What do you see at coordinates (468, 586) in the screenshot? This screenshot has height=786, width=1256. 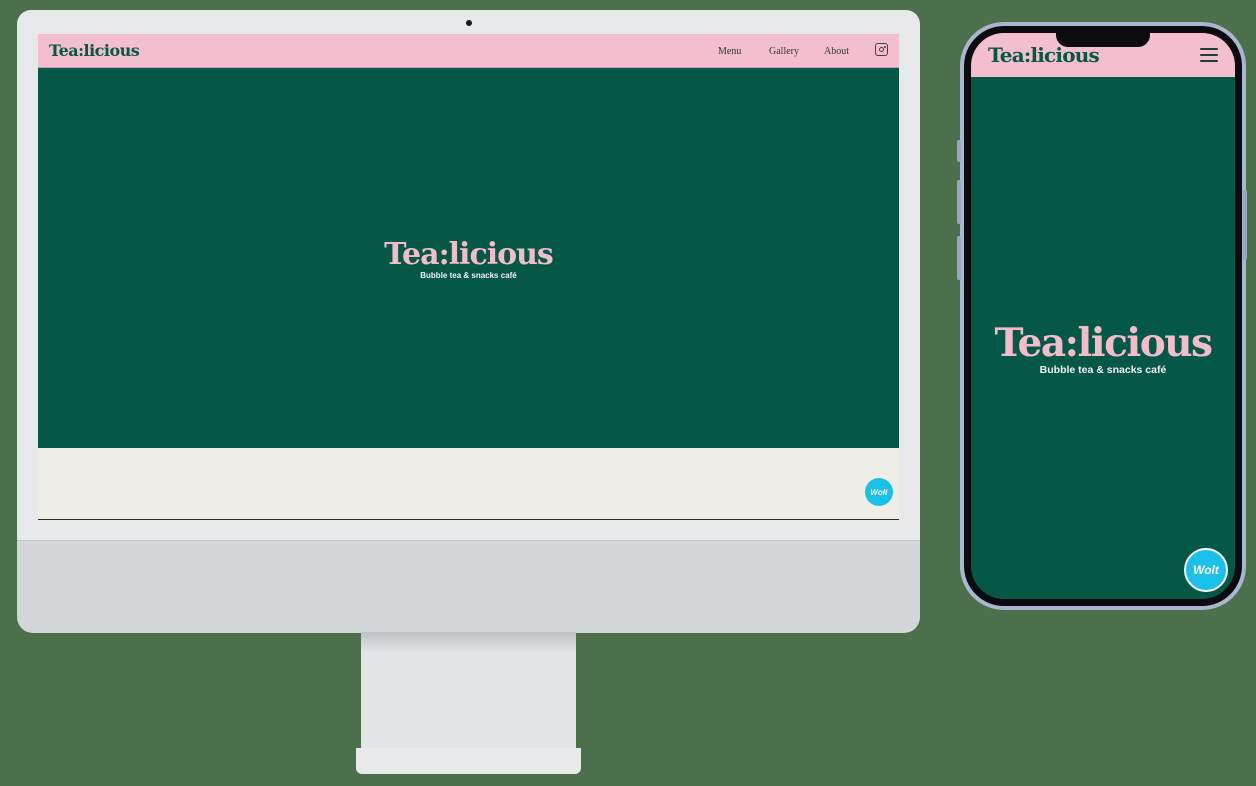 I see `monitor-chin` at bounding box center [468, 586].